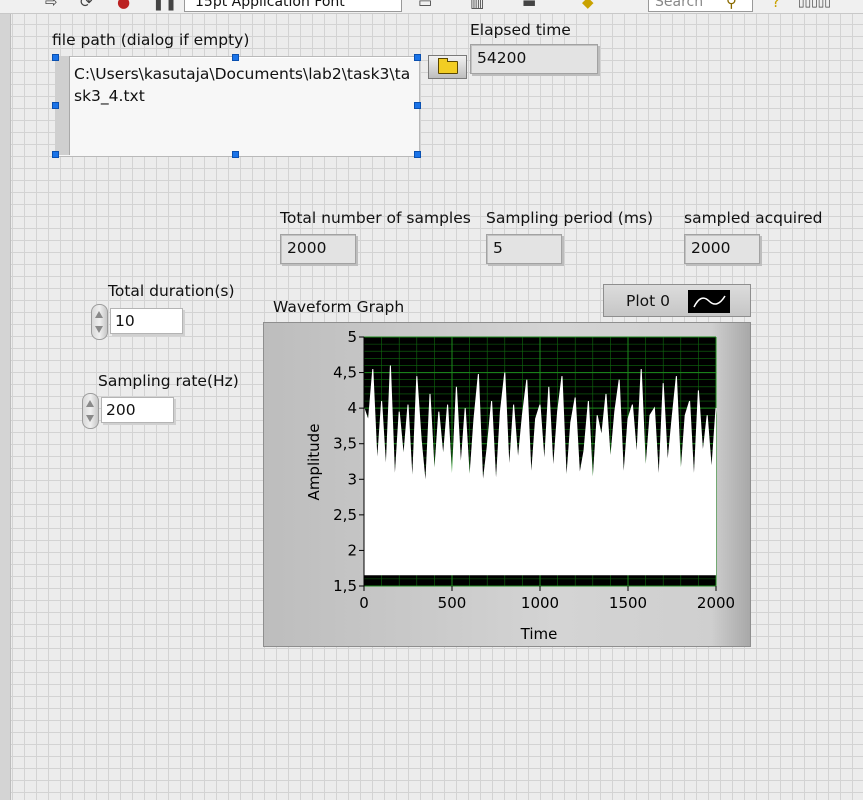 This screenshot has height=800, width=863. What do you see at coordinates (352, 408) in the screenshot?
I see `y-tick-label: 4` at bounding box center [352, 408].